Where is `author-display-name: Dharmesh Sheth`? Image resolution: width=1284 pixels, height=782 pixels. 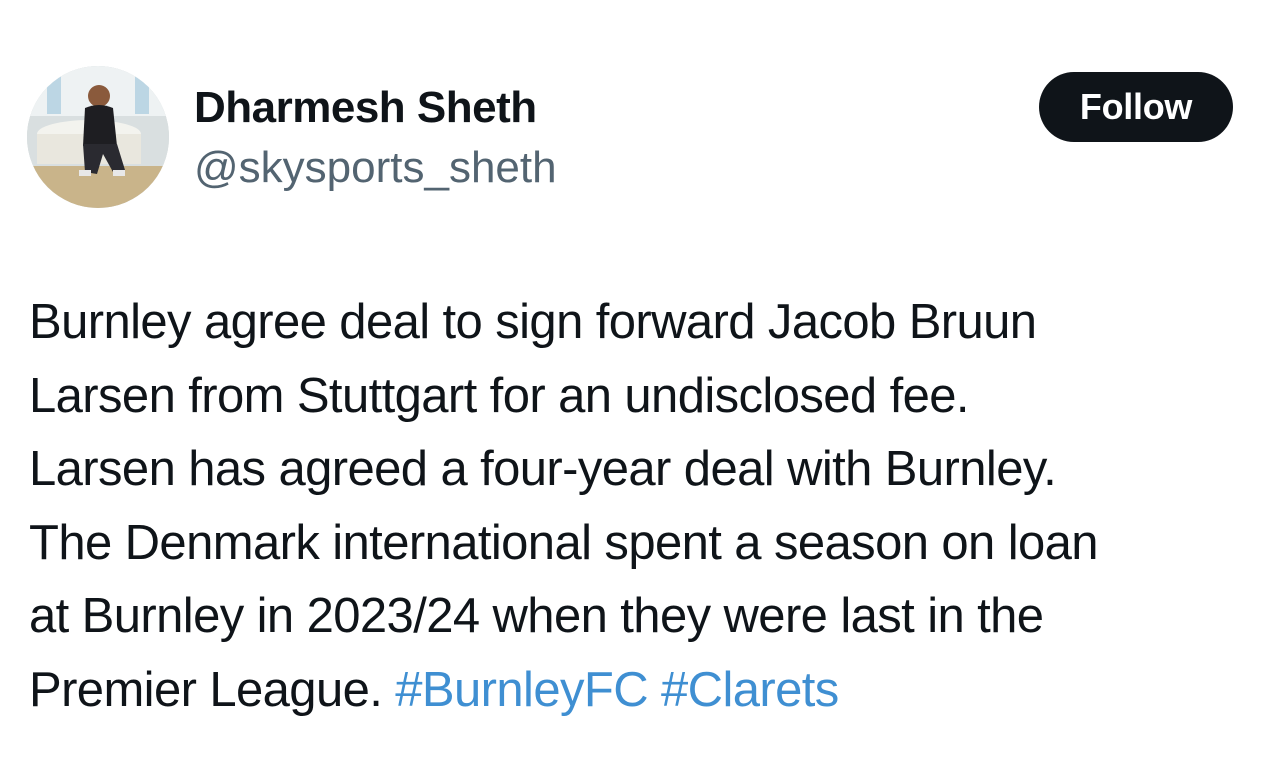
author-display-name: Dharmesh Sheth is located at coordinates (365, 108).